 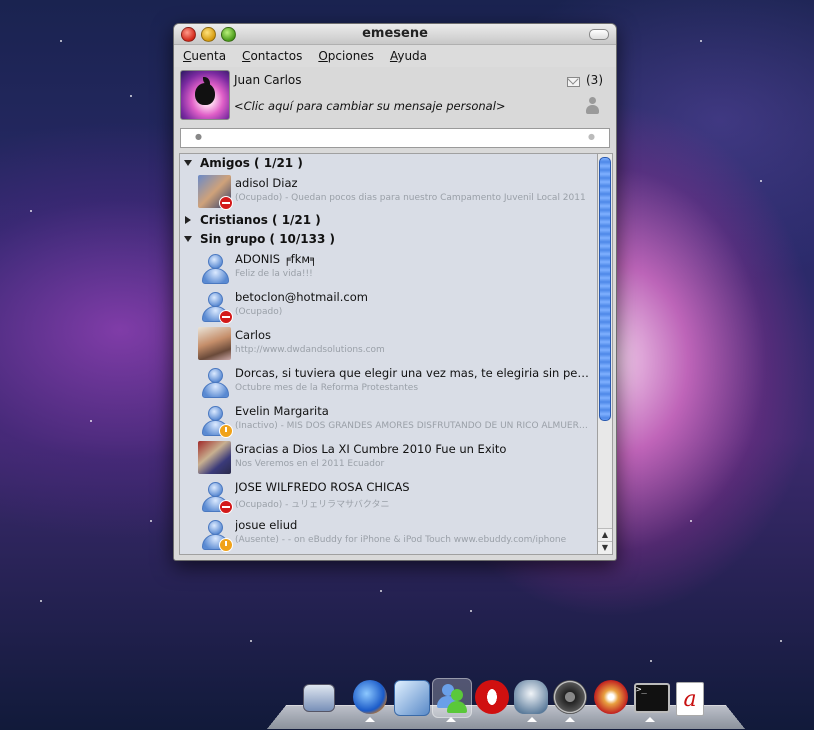 I want to click on contact-row: Carlos http://www.dwdandsolutions.com, so click(x=388, y=344).